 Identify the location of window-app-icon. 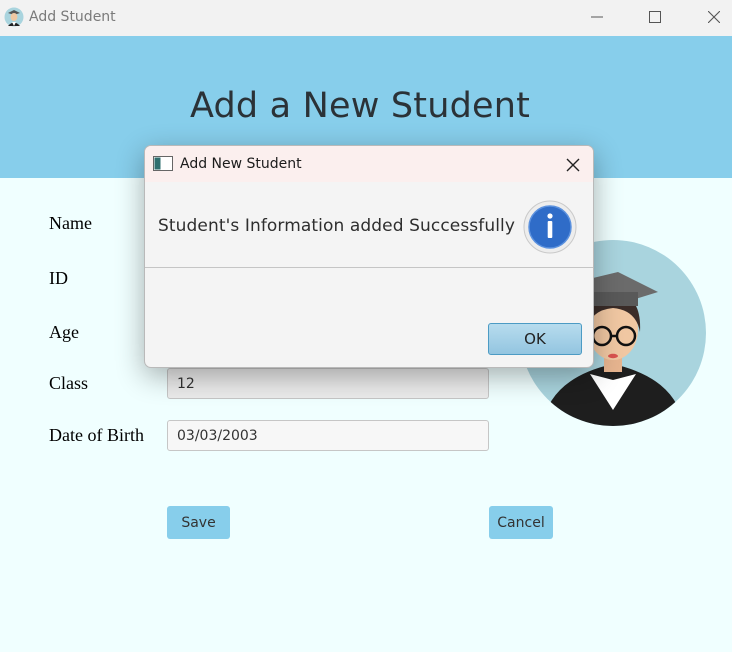
(163, 163).